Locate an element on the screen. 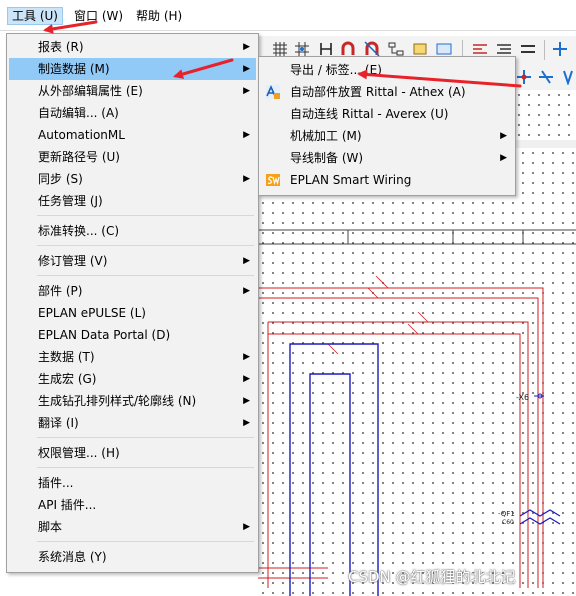 The width and height of the screenshot is (576, 596). menu-item-label: EPLAN Data Portal (D) is located at coordinates (104, 335).